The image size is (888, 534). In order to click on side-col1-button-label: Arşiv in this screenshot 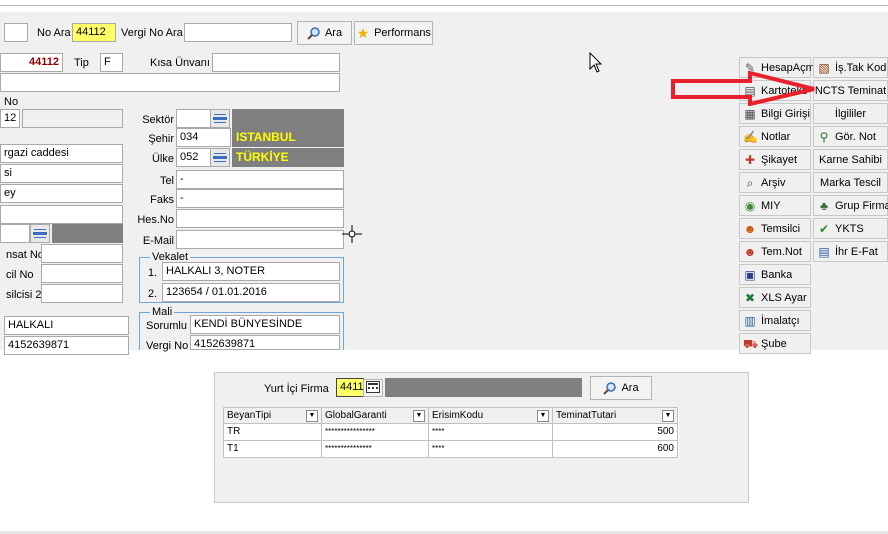, I will do `click(773, 182)`.